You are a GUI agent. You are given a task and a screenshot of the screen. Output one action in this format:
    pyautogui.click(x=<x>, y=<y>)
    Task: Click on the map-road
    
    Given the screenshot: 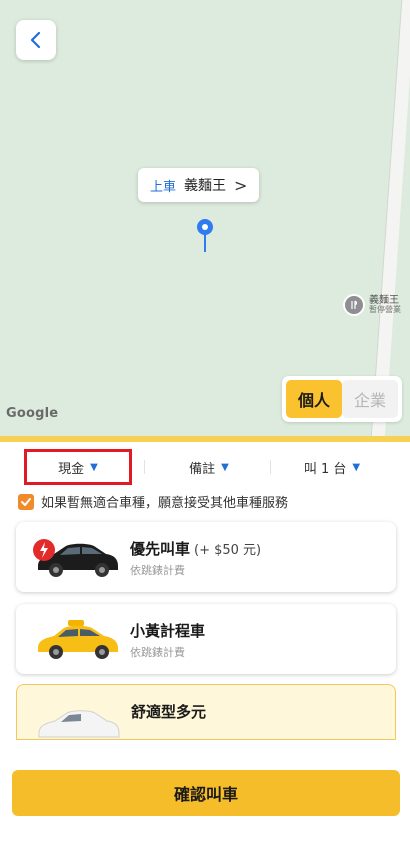 What is the action you would take?
    pyautogui.click(x=389, y=218)
    